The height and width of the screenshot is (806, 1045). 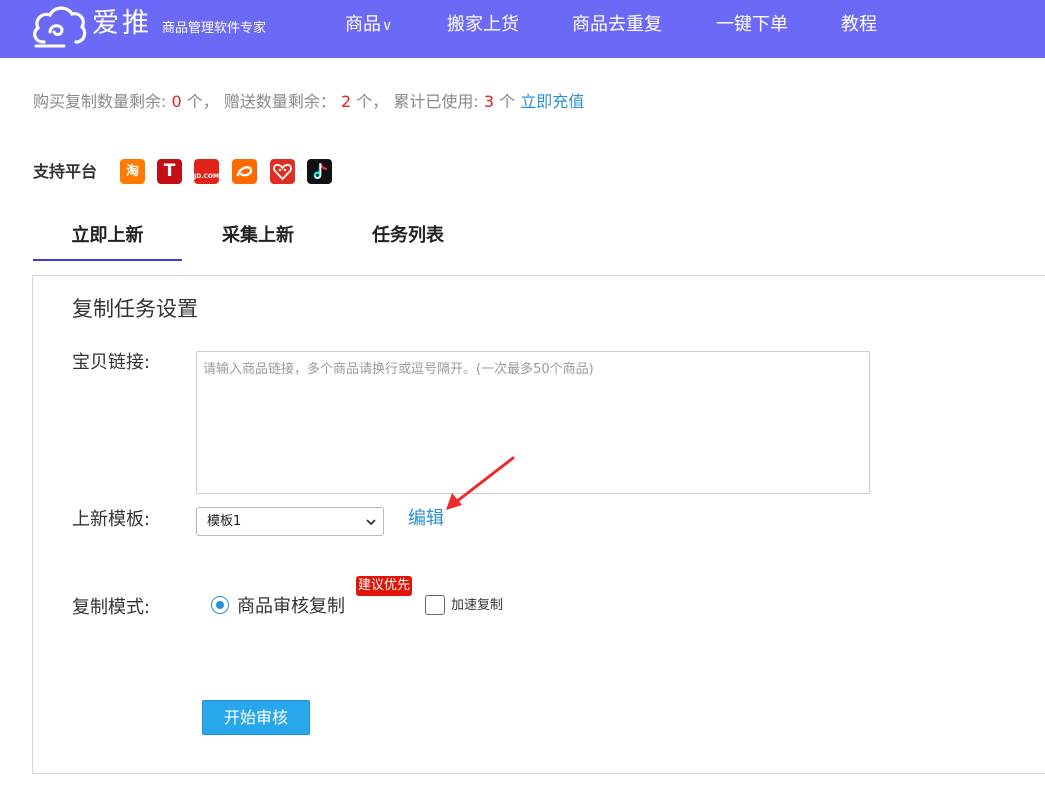 What do you see at coordinates (256, 717) in the screenshot?
I see `start-audit-button: 开始审核` at bounding box center [256, 717].